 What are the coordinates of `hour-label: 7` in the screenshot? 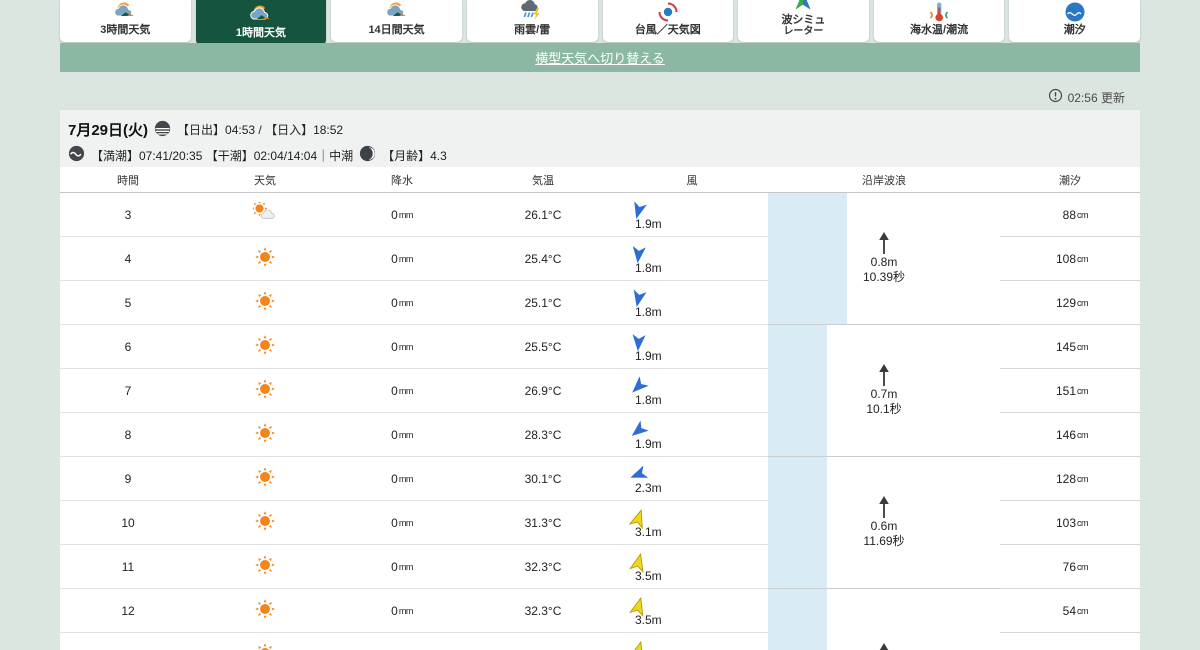 It's located at (128, 390).